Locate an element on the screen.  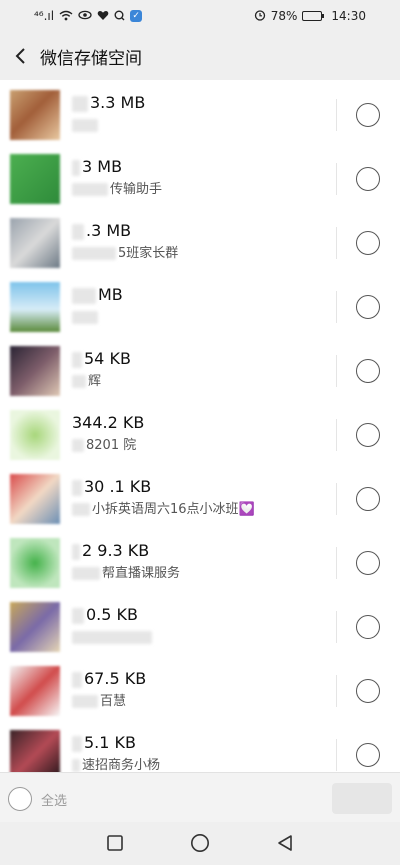
item-size-text: 5.1 KB is located at coordinates (110, 742).